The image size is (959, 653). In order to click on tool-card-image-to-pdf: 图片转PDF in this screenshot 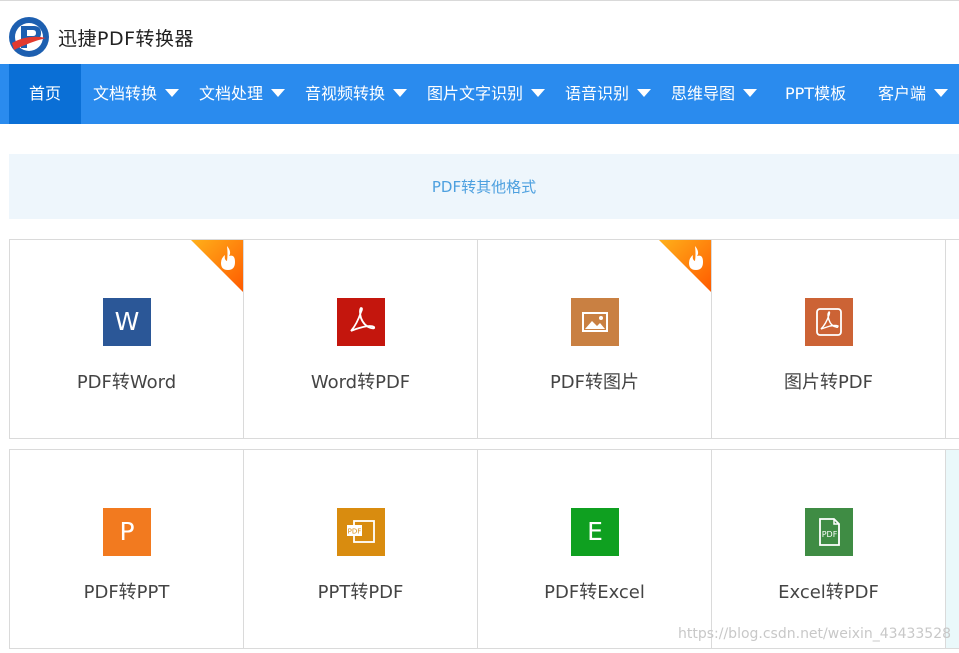, I will do `click(828, 339)`.